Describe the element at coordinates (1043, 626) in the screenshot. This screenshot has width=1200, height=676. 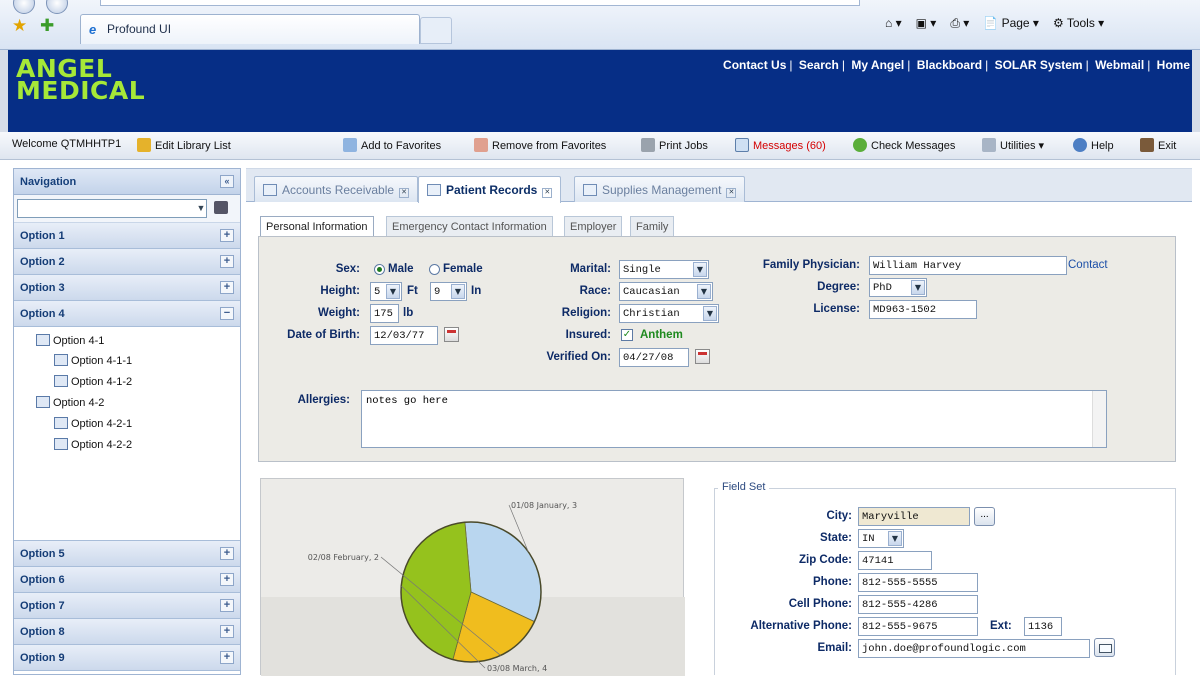
I see `ext-input: 1136` at that location.